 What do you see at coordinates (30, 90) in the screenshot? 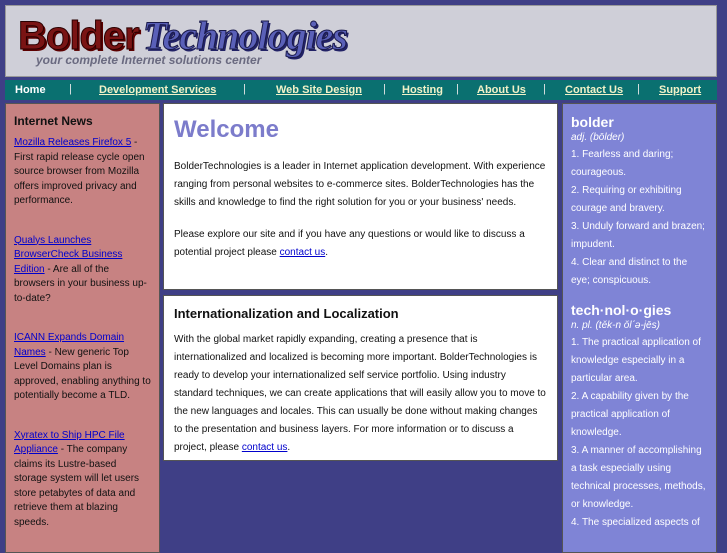
I see `nav-home: Home` at bounding box center [30, 90].